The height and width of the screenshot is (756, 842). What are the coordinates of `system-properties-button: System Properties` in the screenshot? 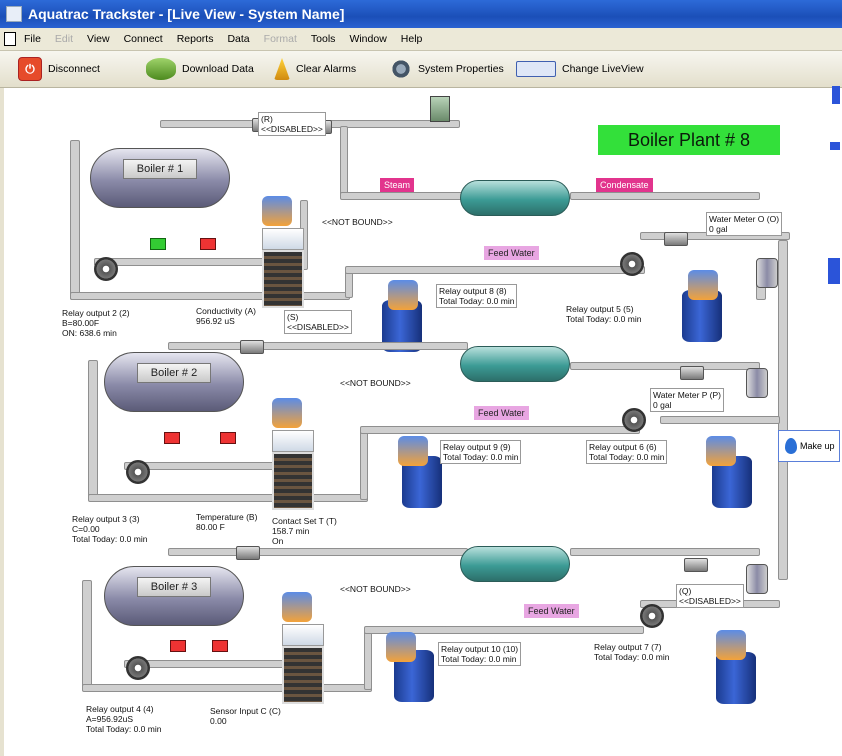 It's located at (447, 69).